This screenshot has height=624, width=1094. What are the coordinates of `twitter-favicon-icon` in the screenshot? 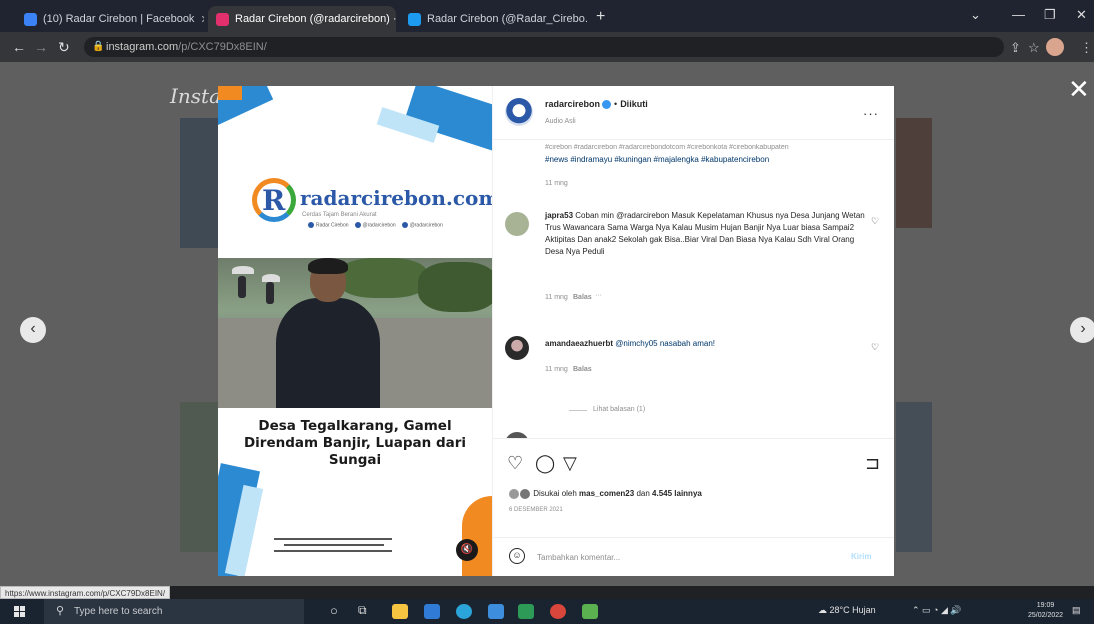 It's located at (414, 19).